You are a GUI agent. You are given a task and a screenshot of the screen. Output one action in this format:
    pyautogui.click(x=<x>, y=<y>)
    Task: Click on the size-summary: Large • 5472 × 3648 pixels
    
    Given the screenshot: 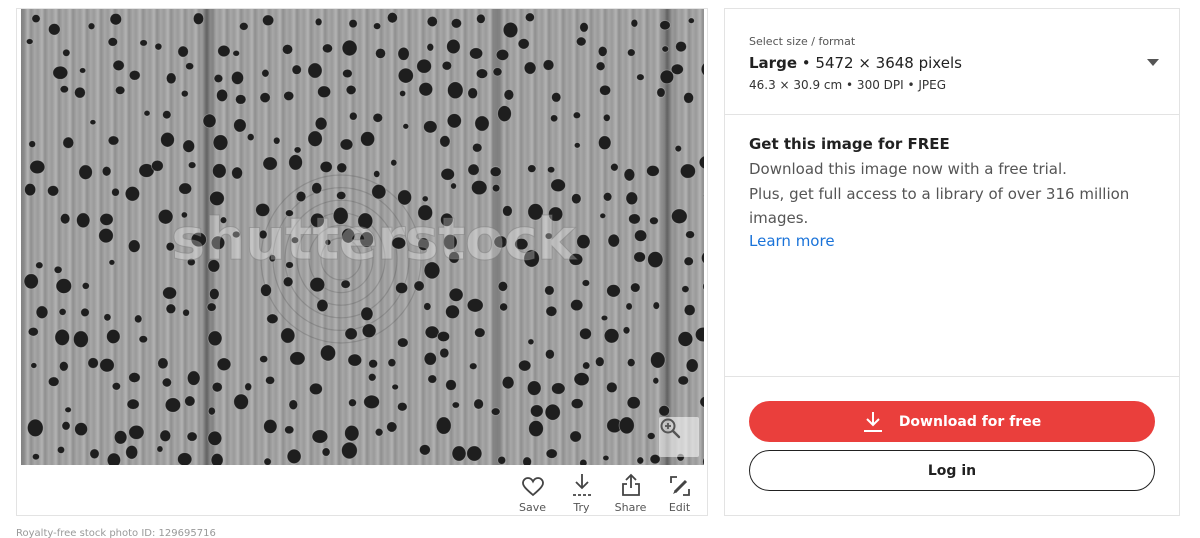 What is the action you would take?
    pyautogui.click(x=952, y=63)
    